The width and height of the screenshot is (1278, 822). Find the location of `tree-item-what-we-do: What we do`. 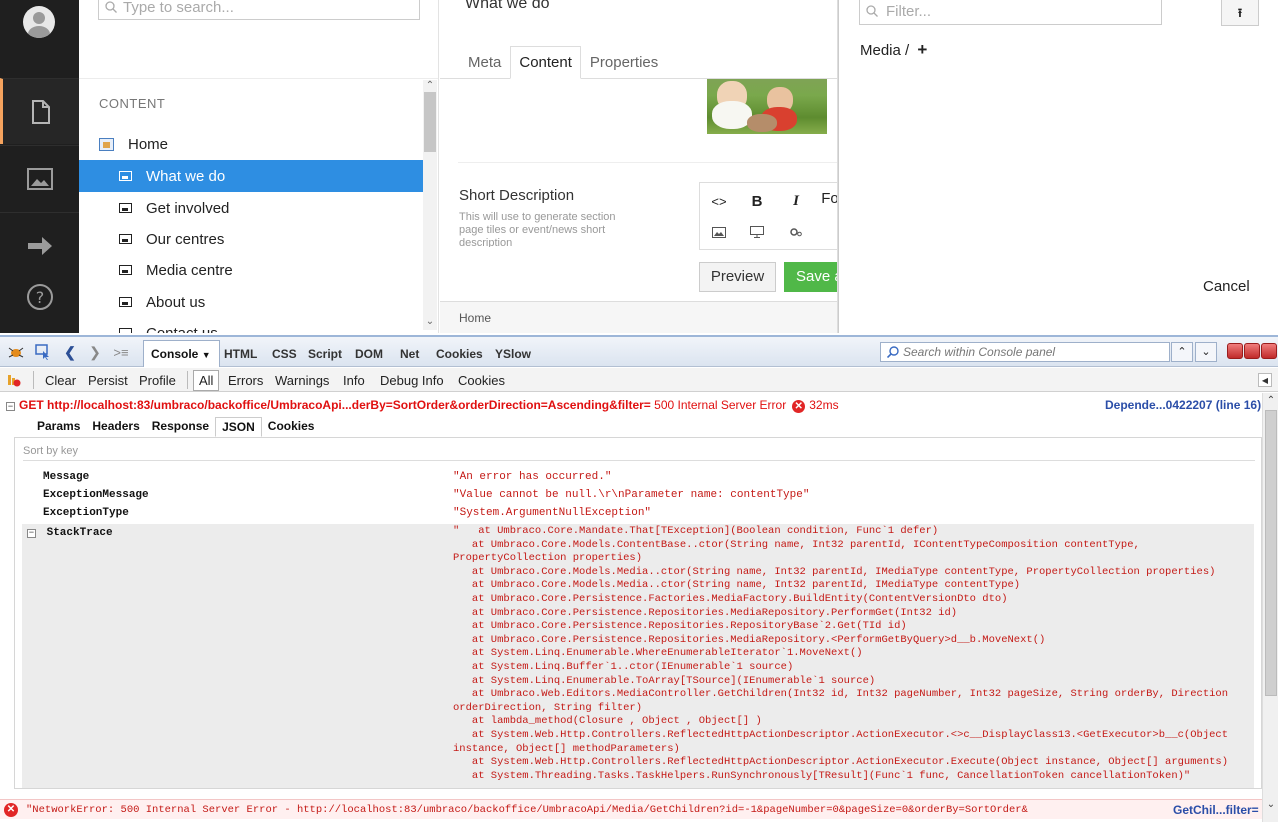

tree-item-what-we-do: What we do is located at coordinates (251, 176).